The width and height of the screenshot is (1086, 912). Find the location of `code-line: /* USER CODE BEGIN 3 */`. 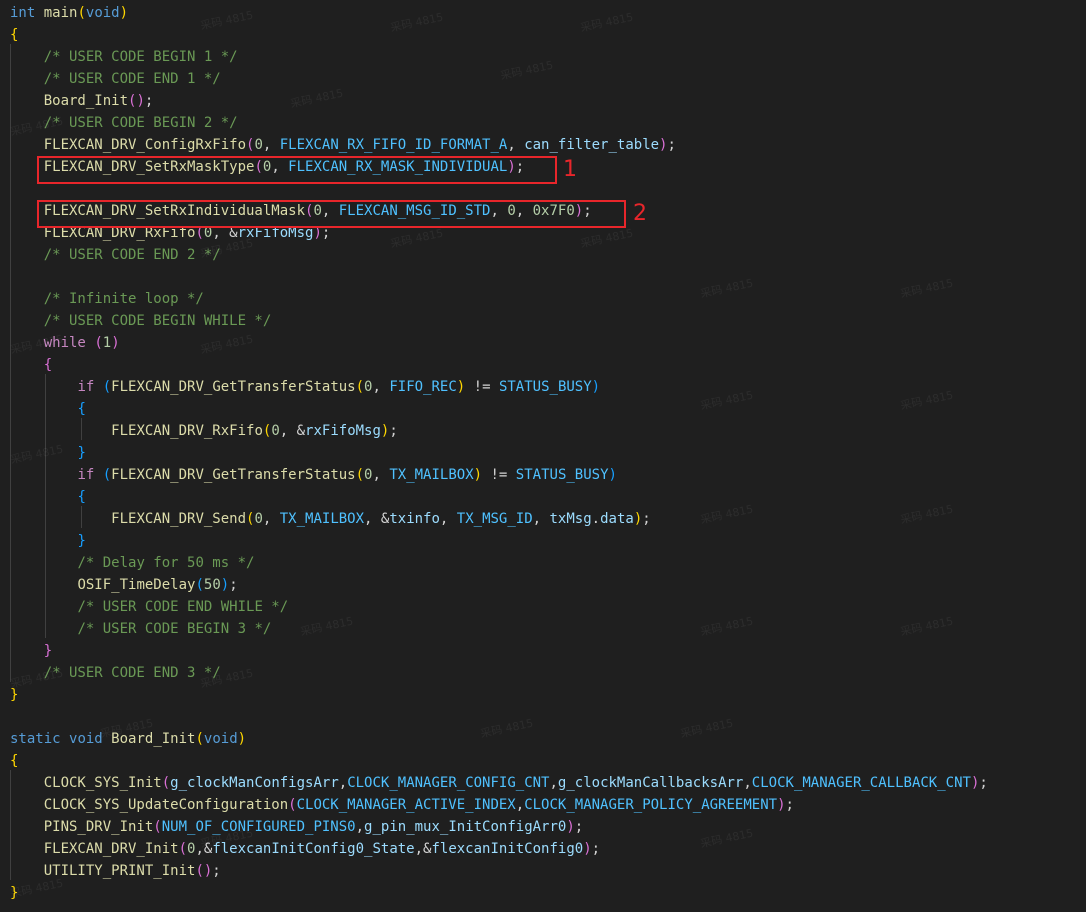

code-line: /* USER CODE BEGIN 3 */ is located at coordinates (135, 629).